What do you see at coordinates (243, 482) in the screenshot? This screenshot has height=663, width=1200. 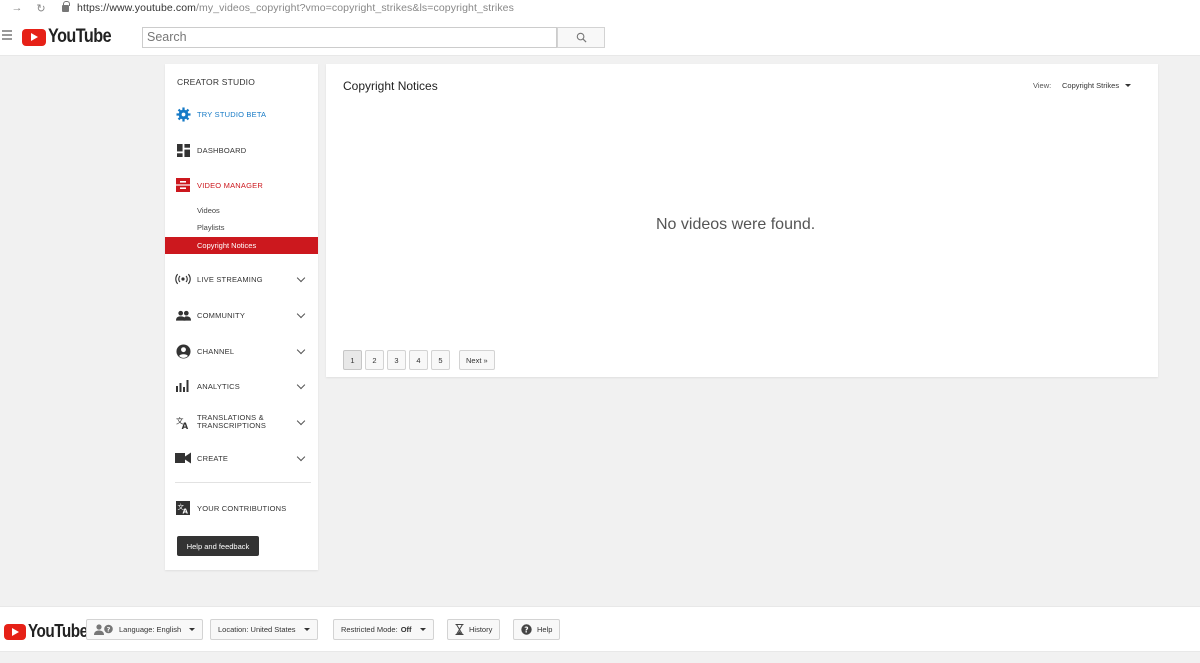 I see `sidebar-divider` at bounding box center [243, 482].